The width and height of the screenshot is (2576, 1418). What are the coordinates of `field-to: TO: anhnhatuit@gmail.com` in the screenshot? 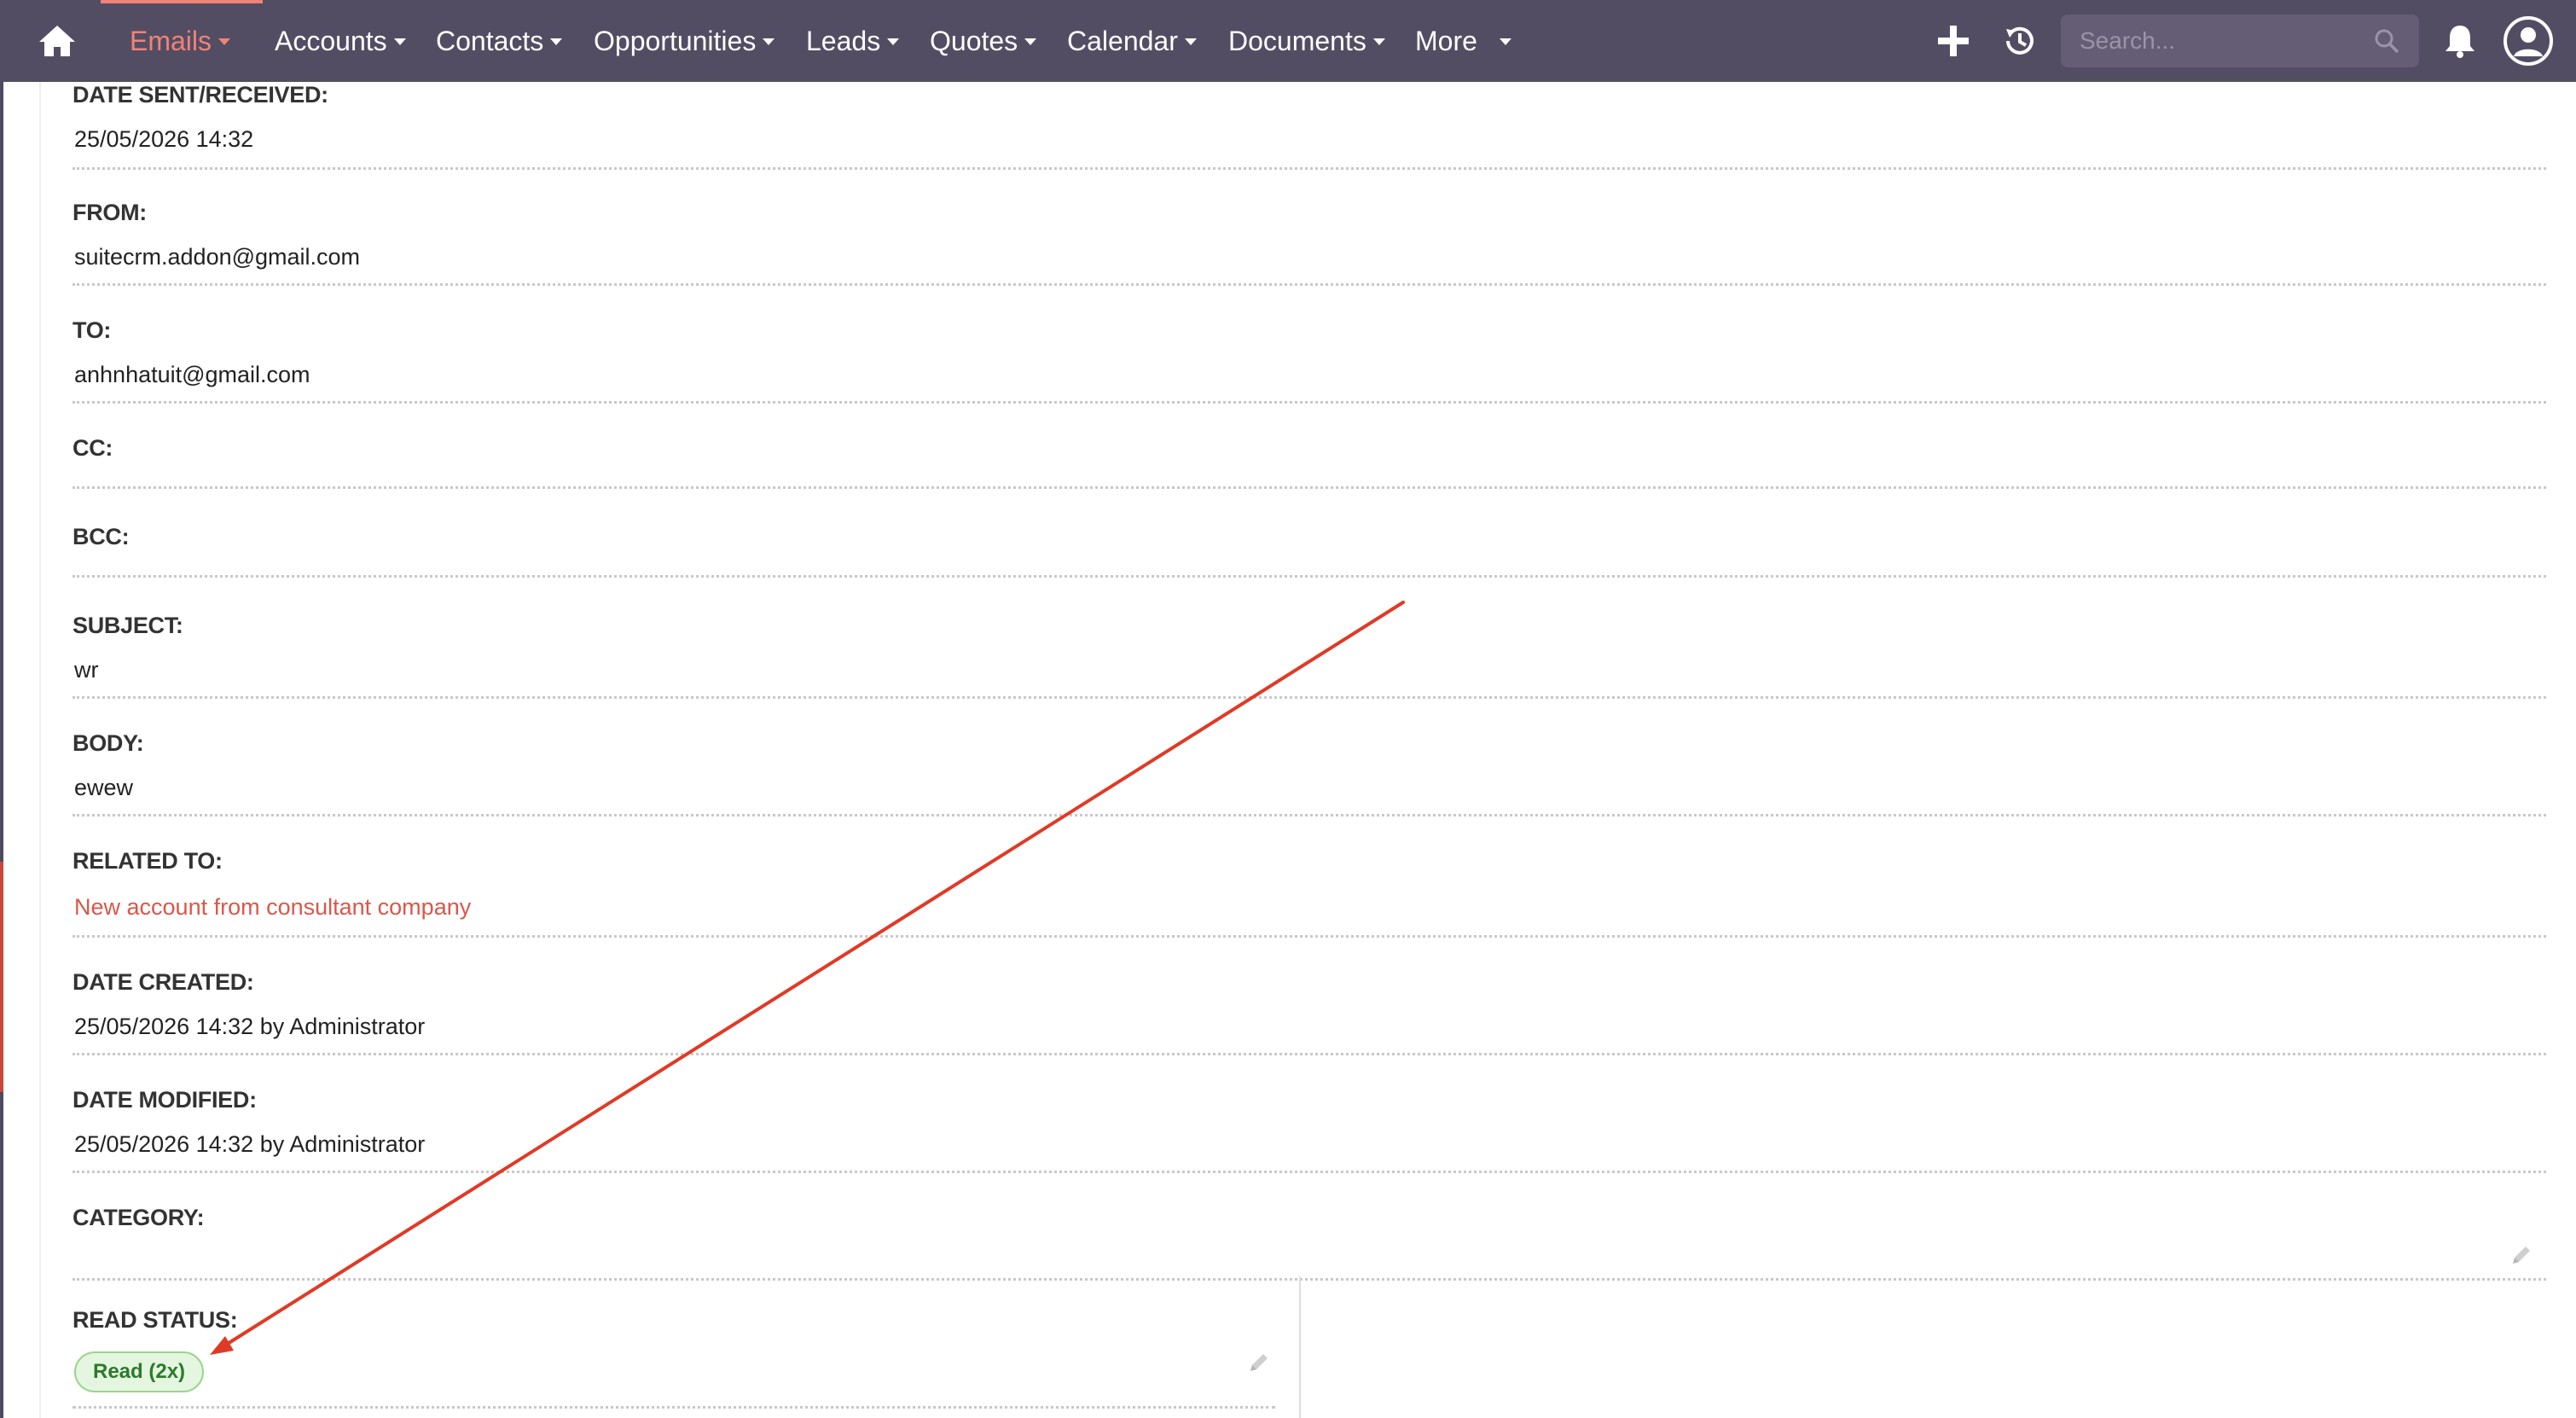 It's located at (1309, 360).